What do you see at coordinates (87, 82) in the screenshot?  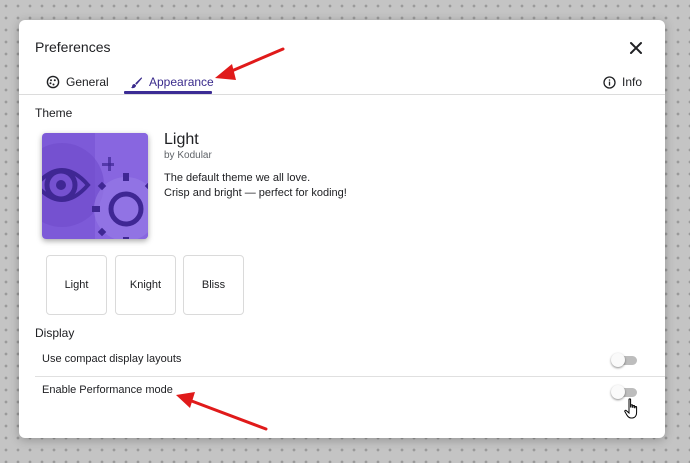 I see `tab-general-label: General` at bounding box center [87, 82].